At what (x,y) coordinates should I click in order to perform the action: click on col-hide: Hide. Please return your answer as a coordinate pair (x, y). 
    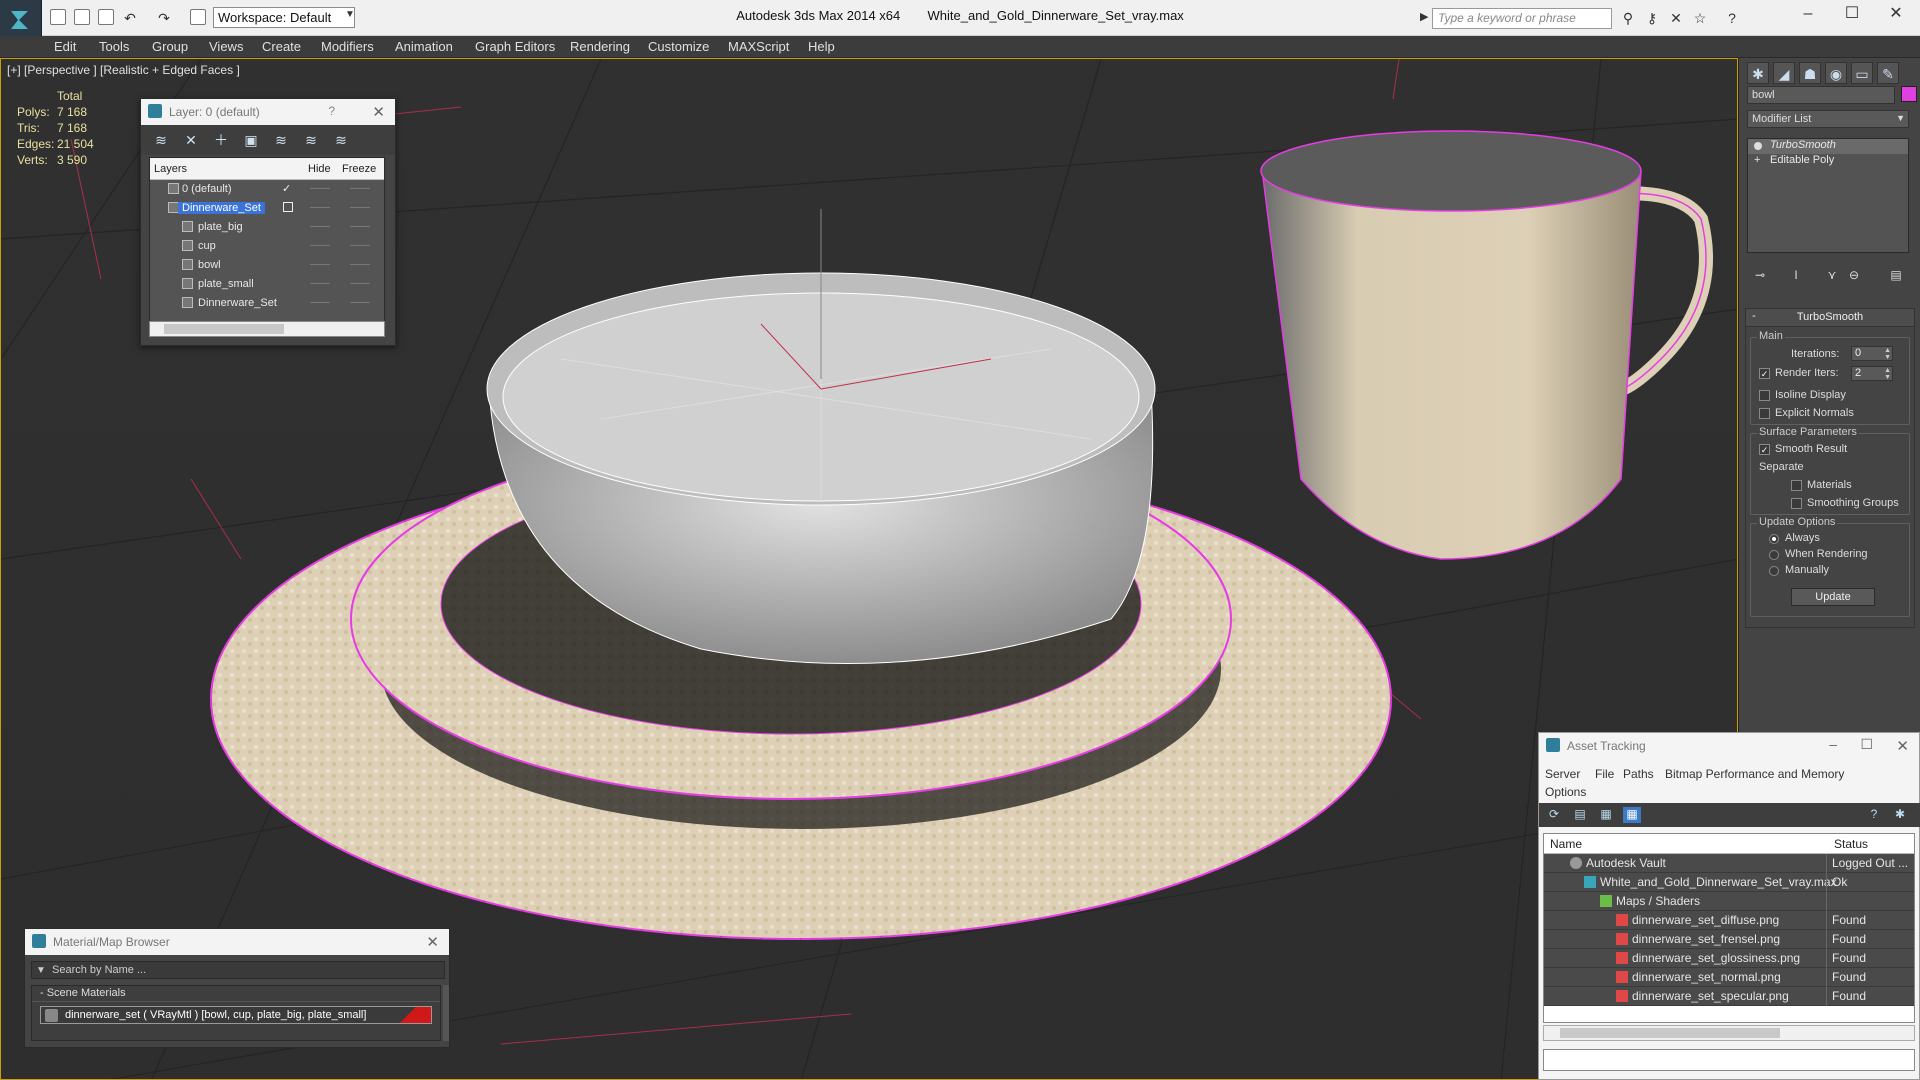
    Looking at the image, I should click on (319, 169).